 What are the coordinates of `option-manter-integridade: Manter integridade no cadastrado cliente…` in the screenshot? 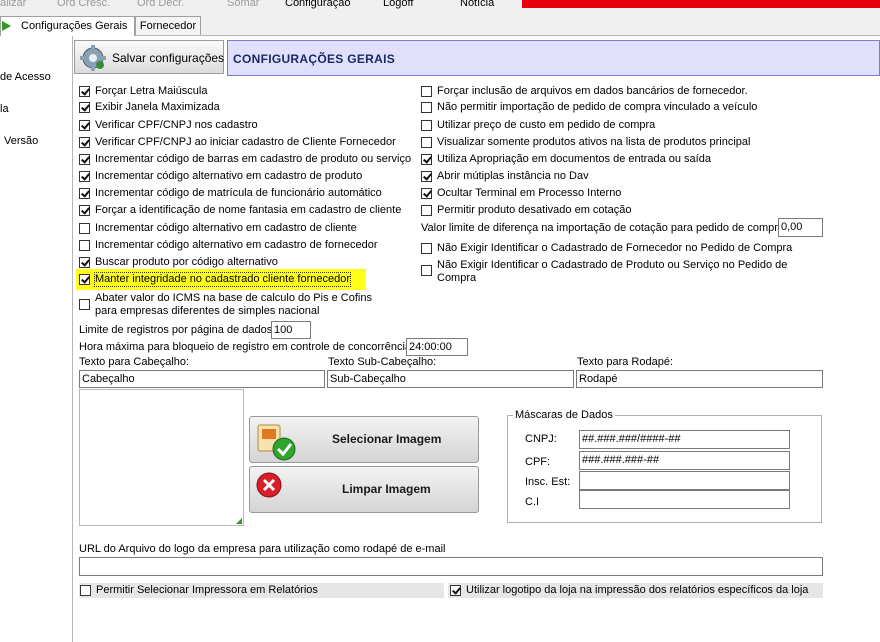 It's located at (221, 279).